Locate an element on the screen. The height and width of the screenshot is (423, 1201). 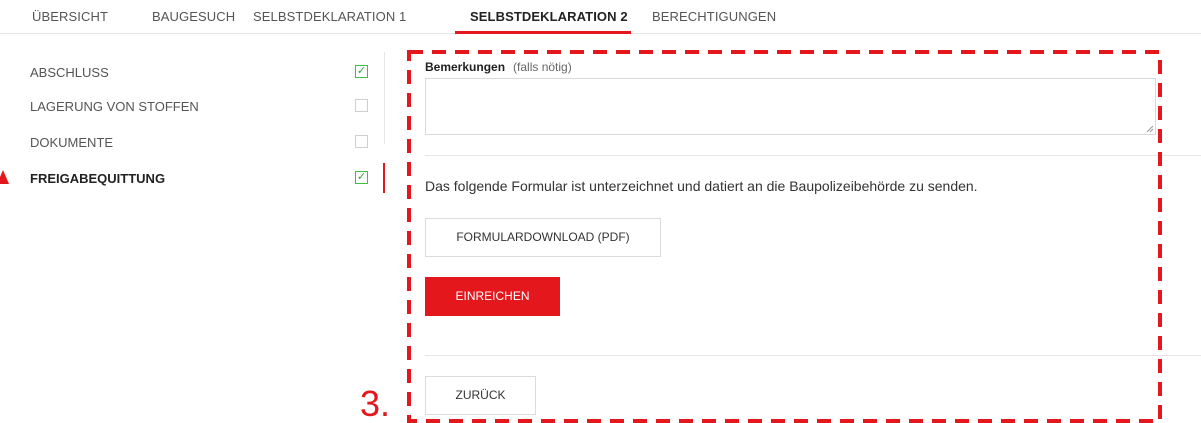
annotation-step-number: 3. is located at coordinates (375, 403).